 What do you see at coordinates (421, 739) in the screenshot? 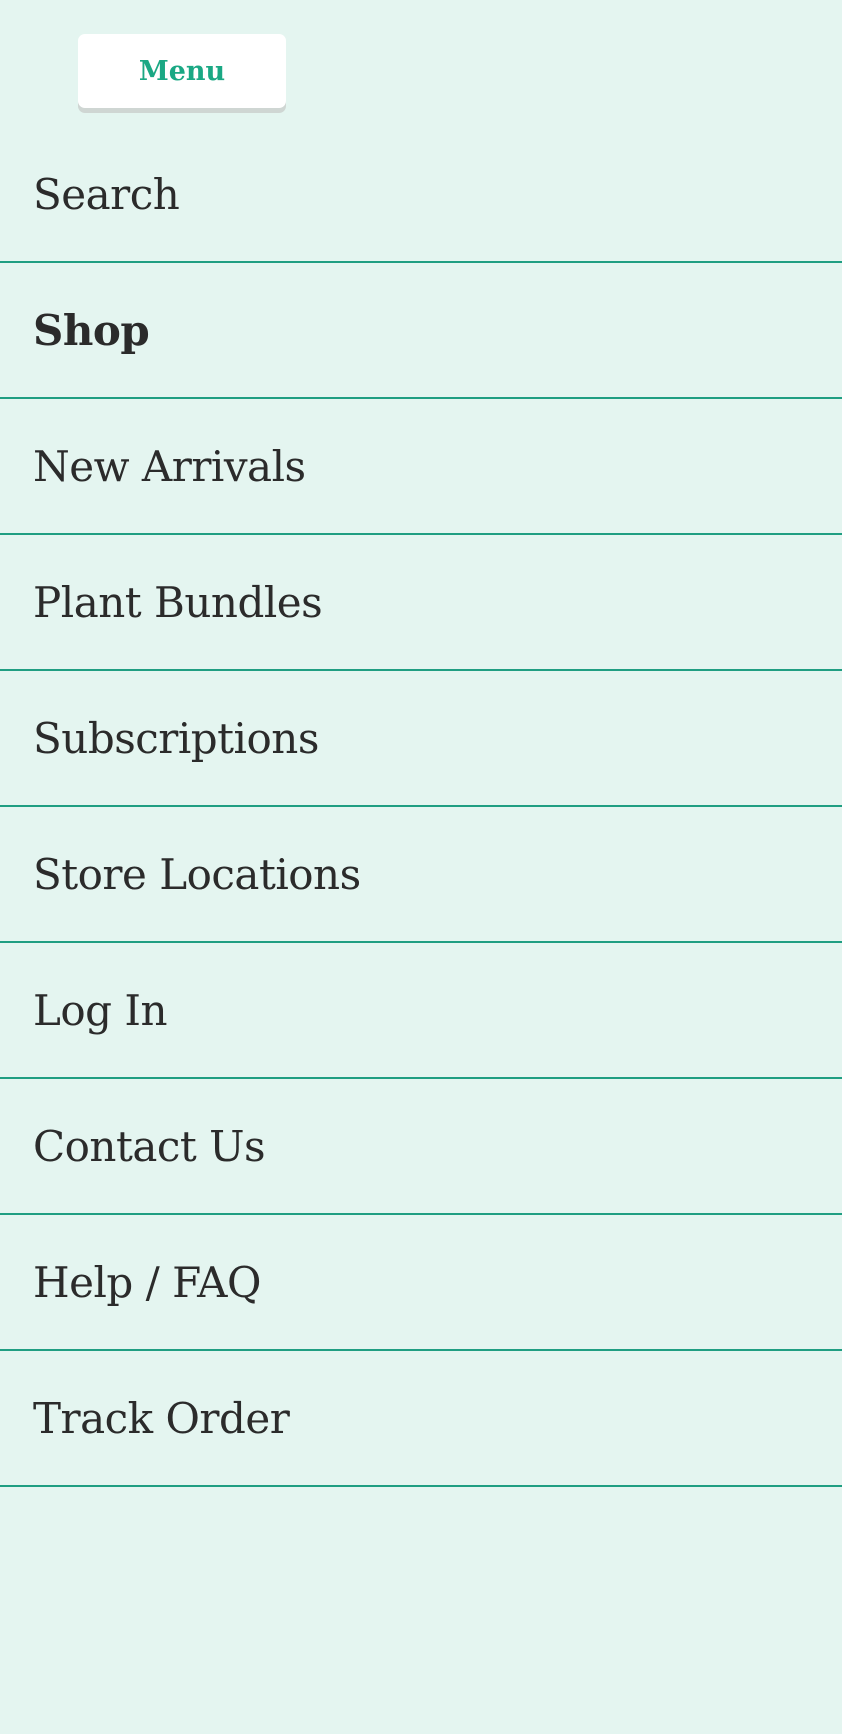
I see `nav-item-subscriptions: Subscriptions` at bounding box center [421, 739].